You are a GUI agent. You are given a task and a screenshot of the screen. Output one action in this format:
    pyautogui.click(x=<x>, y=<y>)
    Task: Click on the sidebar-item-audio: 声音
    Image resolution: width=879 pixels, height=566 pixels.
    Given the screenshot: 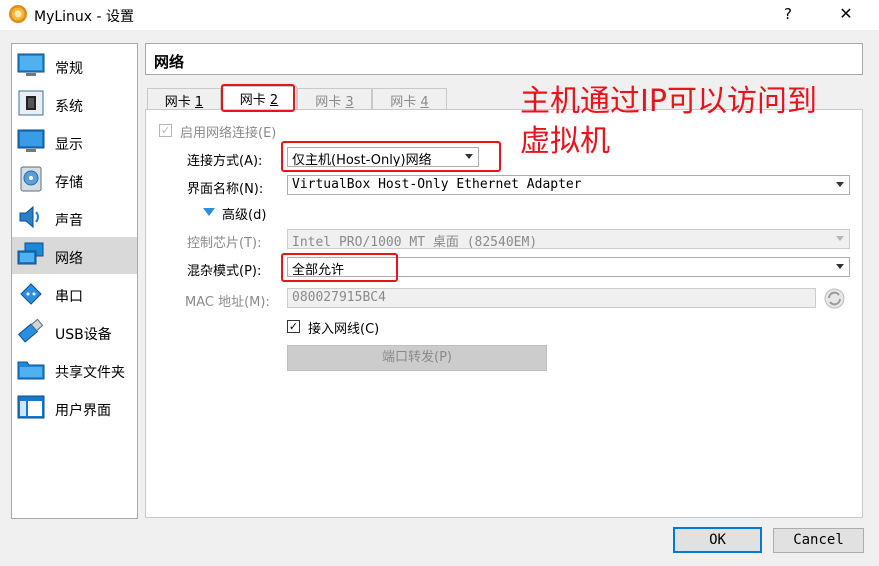 What is the action you would take?
    pyautogui.click(x=74, y=217)
    